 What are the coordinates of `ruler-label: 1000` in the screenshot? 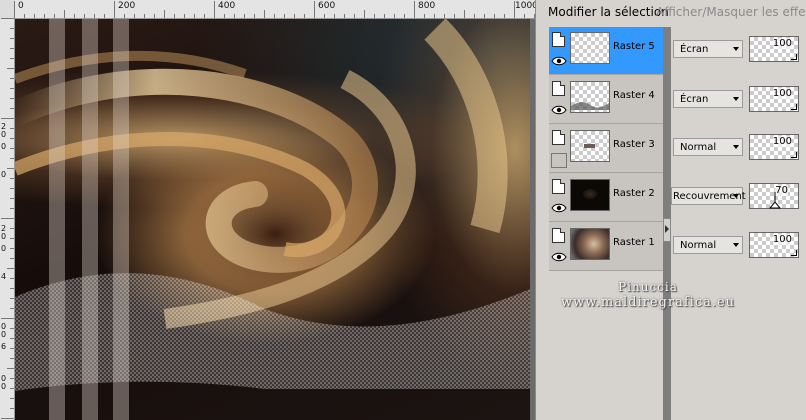 It's located at (525, 6).